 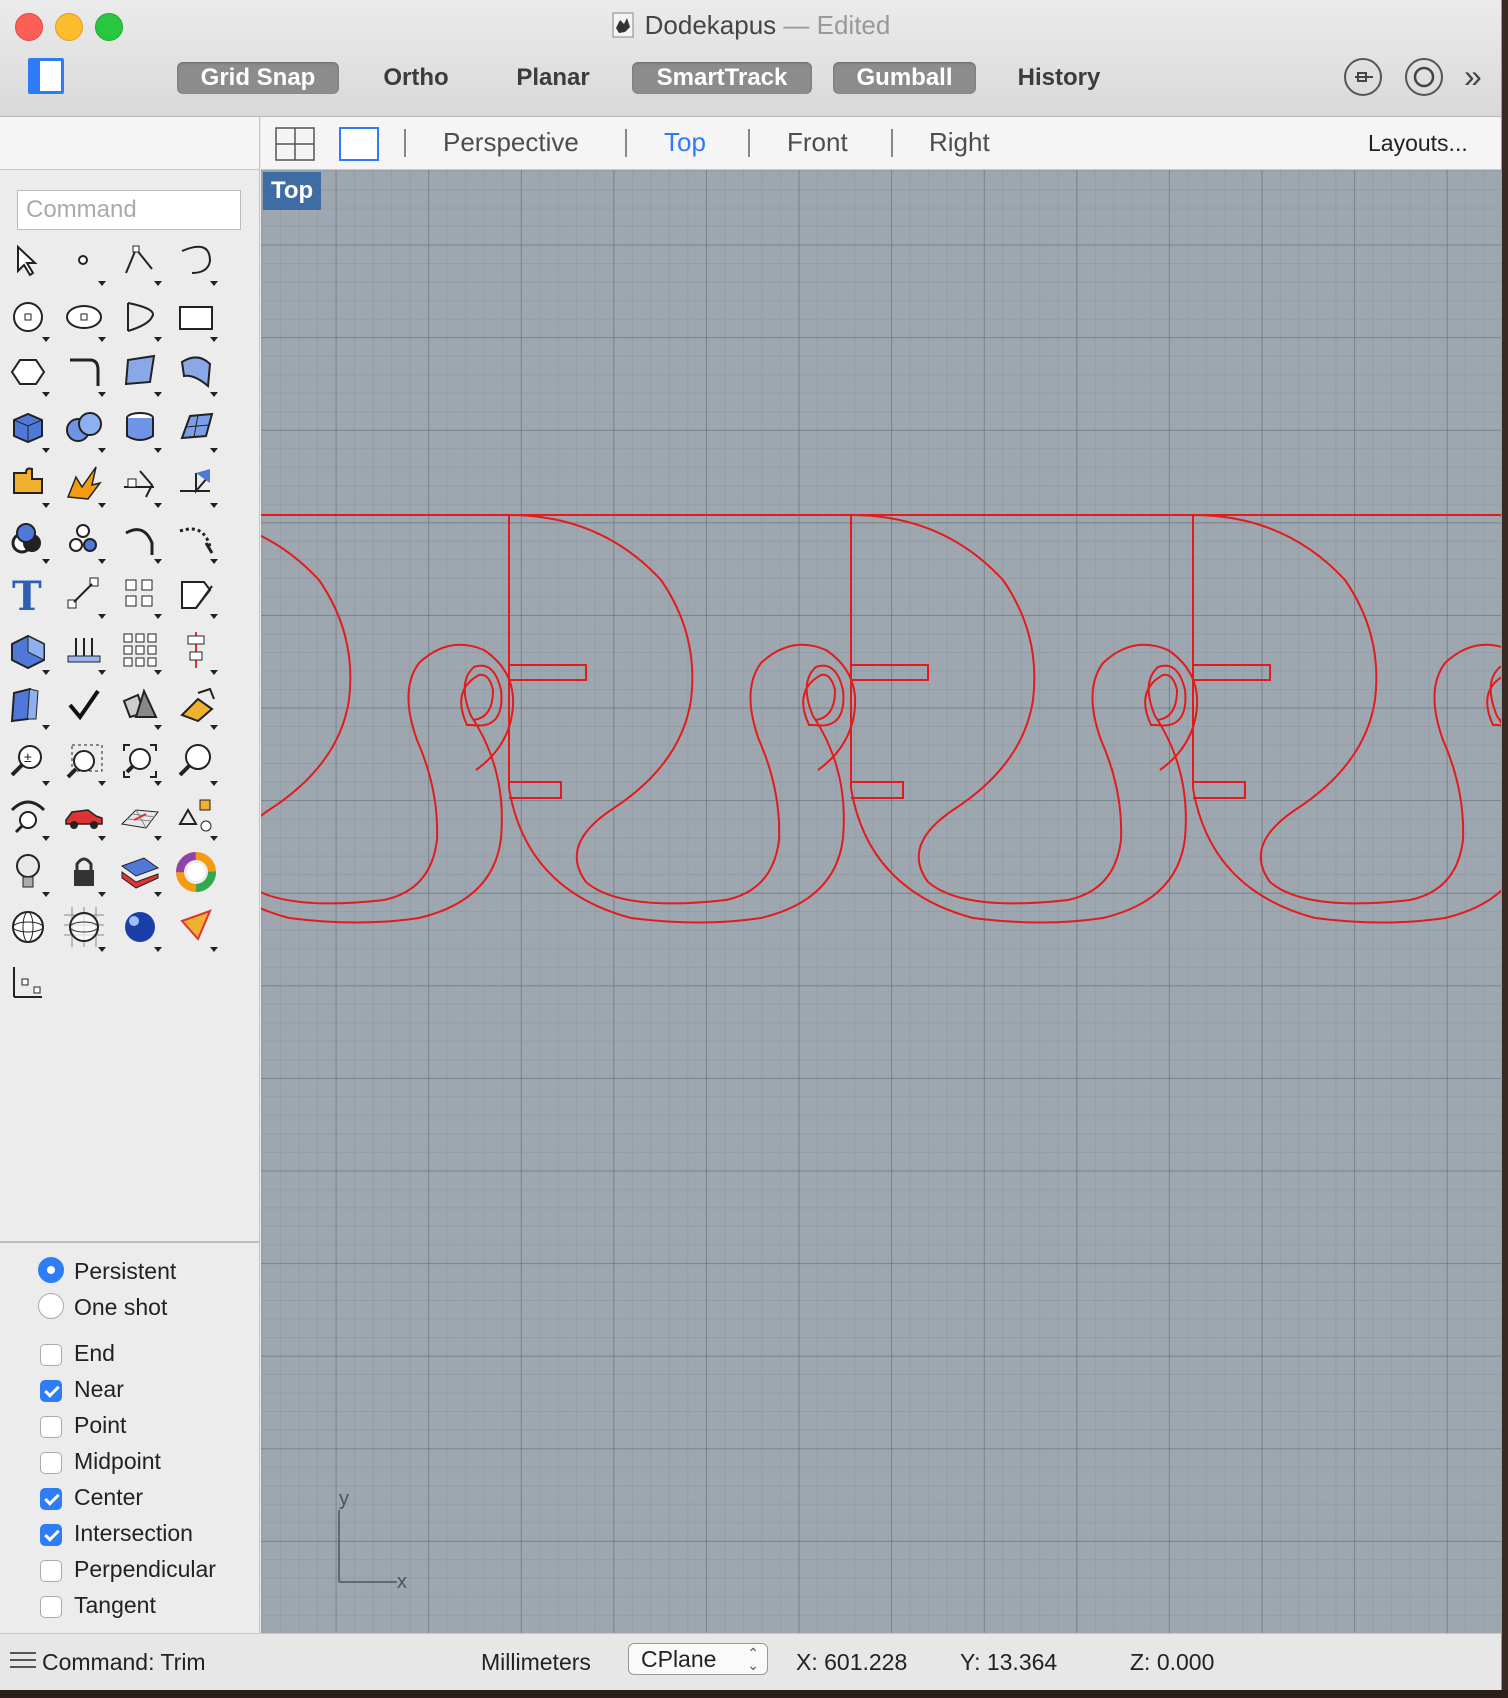 What do you see at coordinates (141, 651) in the screenshot?
I see `grid-array-icon` at bounding box center [141, 651].